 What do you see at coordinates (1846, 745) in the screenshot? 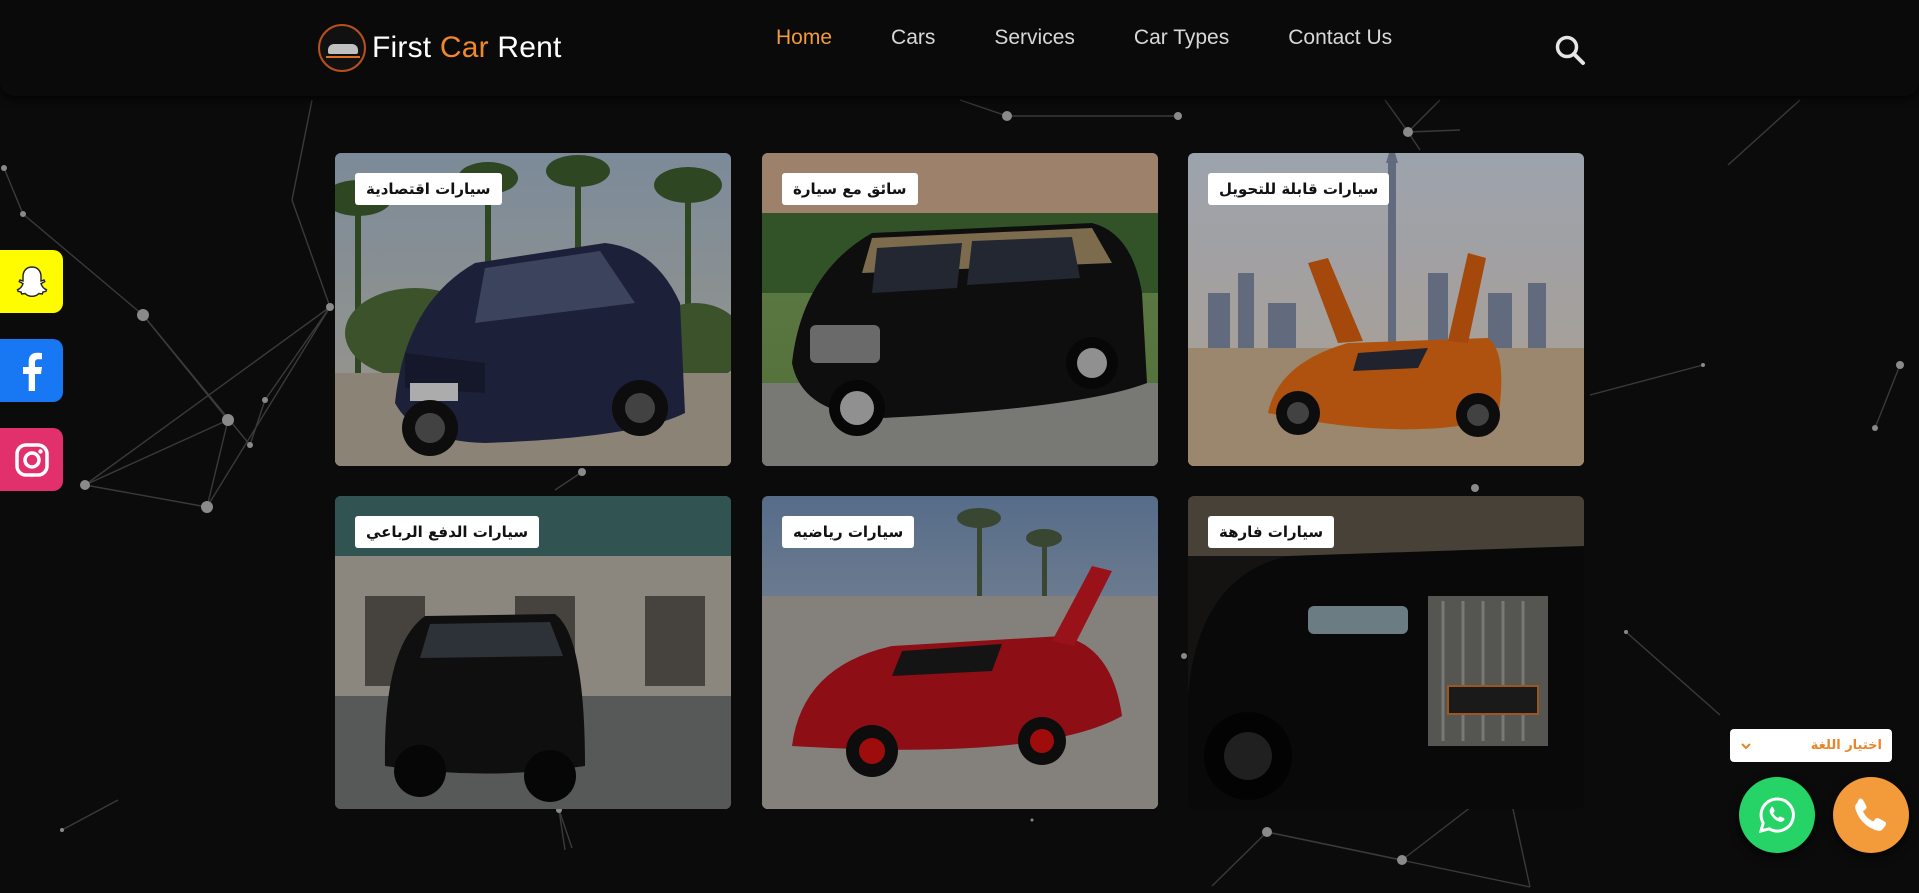
I see `language-label: اختيار اللغة` at bounding box center [1846, 745].